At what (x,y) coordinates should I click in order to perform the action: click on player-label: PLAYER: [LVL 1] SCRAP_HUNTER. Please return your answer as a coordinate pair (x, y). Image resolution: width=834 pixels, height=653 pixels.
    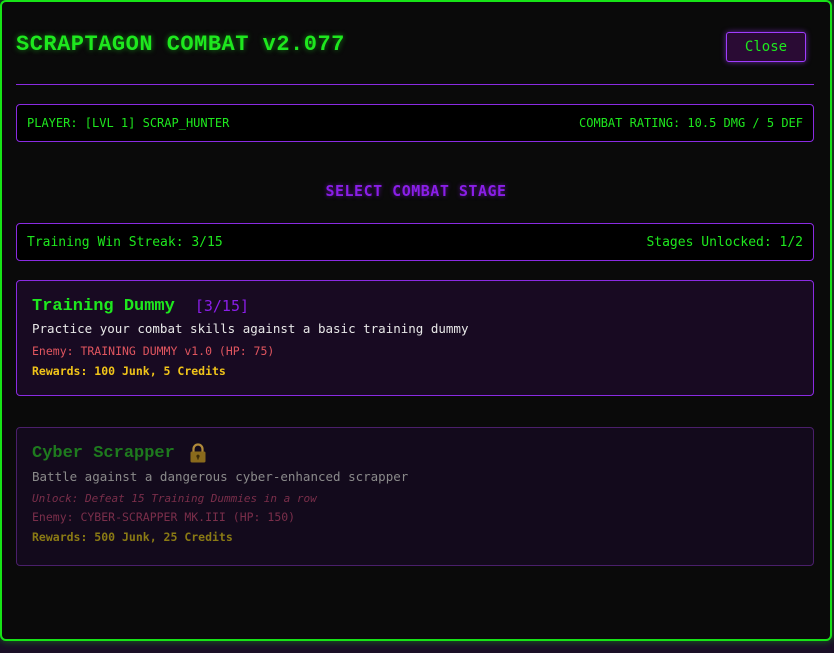
    Looking at the image, I should click on (128, 123).